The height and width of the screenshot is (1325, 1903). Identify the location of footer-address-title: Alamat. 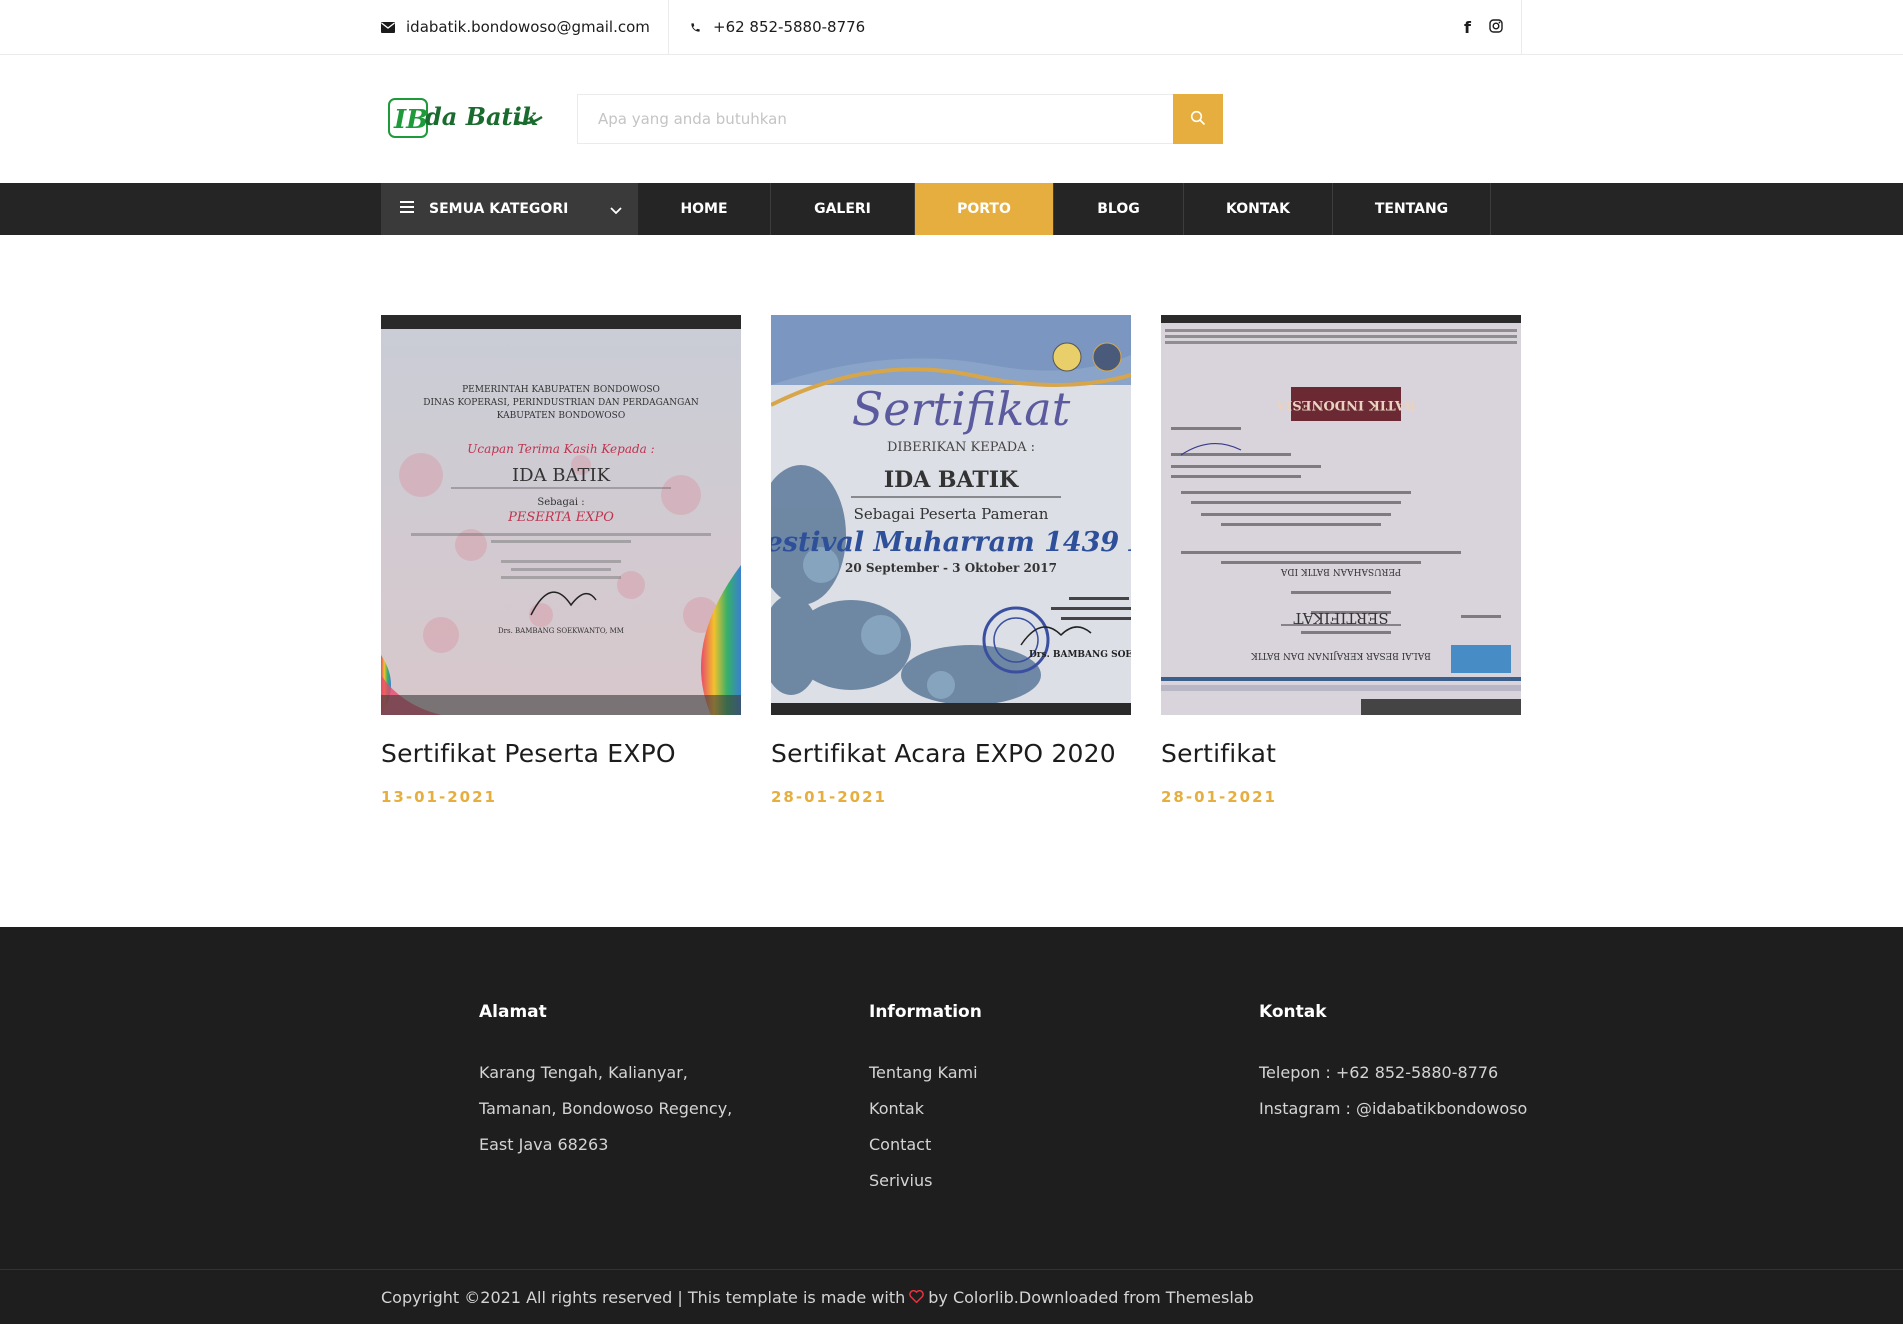
(513, 1012).